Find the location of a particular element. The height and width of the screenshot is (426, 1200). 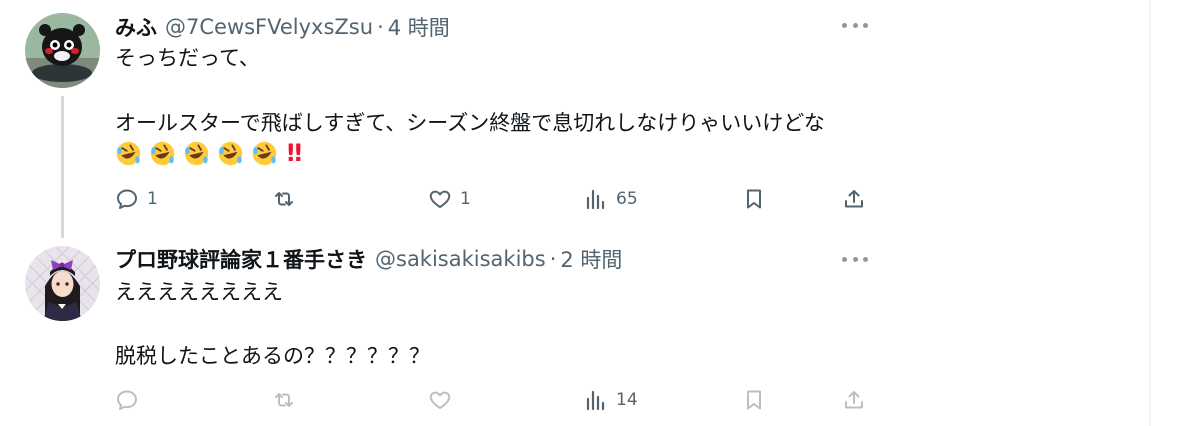

tweet-header: みふ @7CewsFVelyxsZsu · 4 時間 is located at coordinates (282, 27).